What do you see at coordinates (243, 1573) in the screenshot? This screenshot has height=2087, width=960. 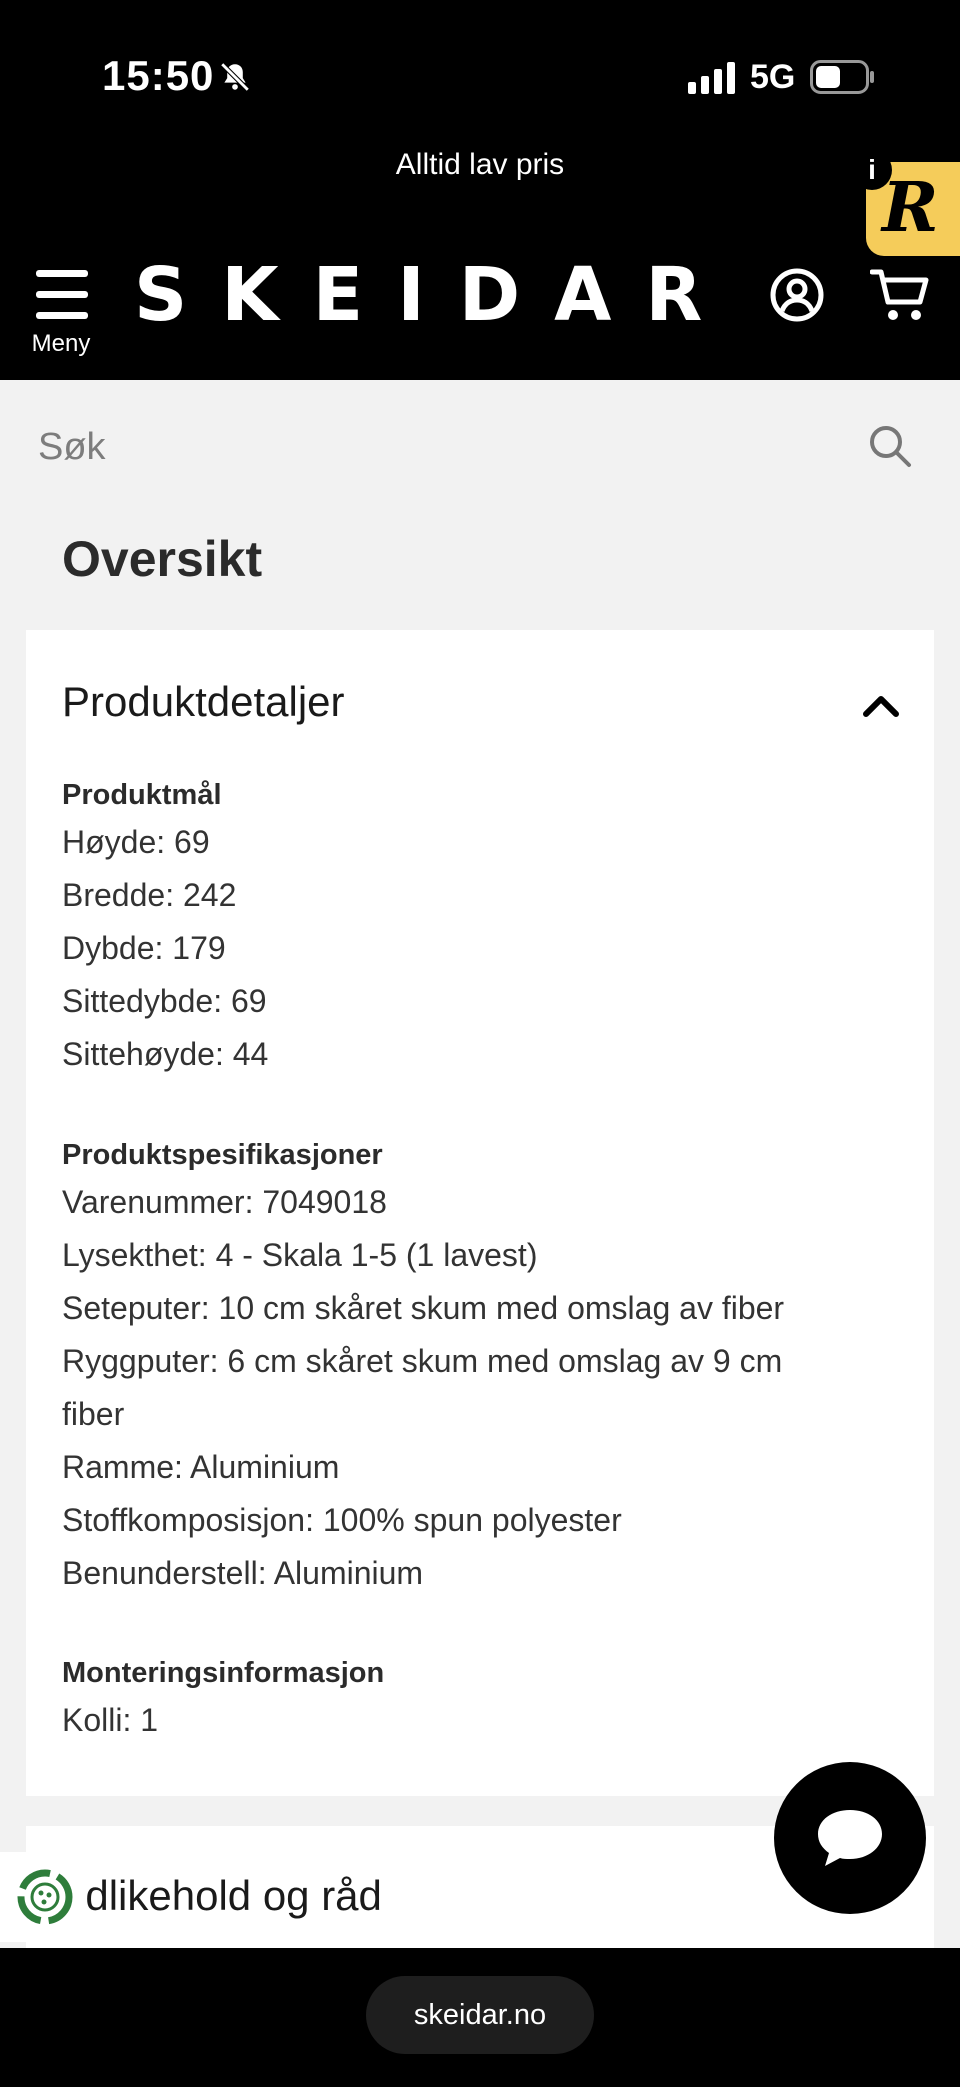 I see `spec-line: Benunderstell: Aluminium` at bounding box center [243, 1573].